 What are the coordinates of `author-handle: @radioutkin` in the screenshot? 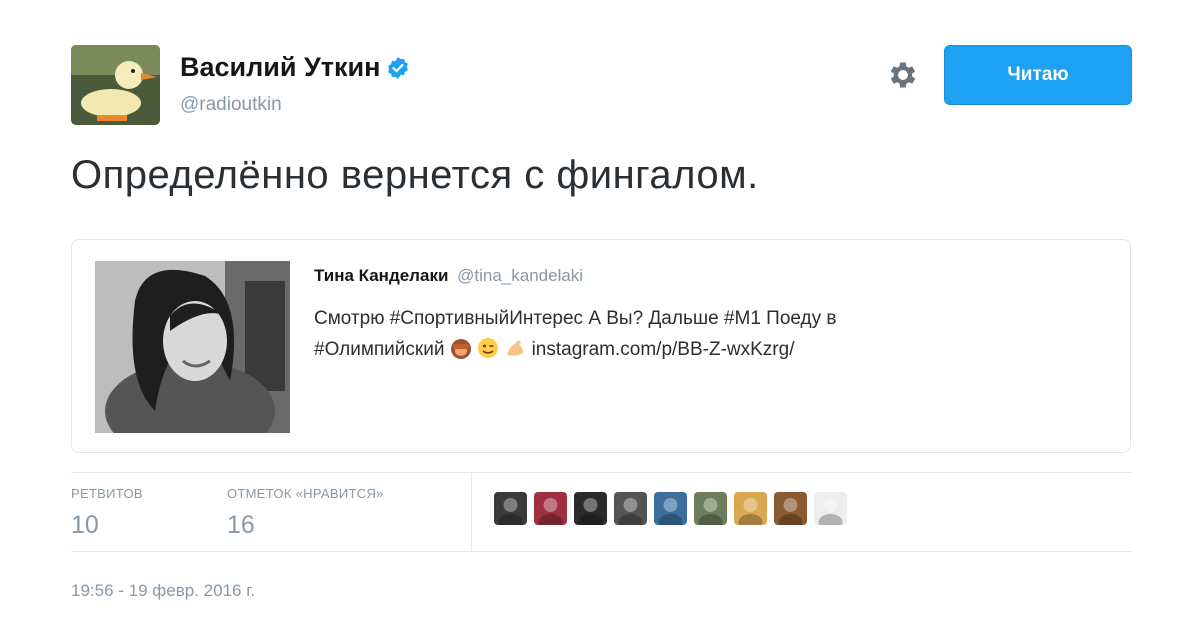 It's located at (231, 105).